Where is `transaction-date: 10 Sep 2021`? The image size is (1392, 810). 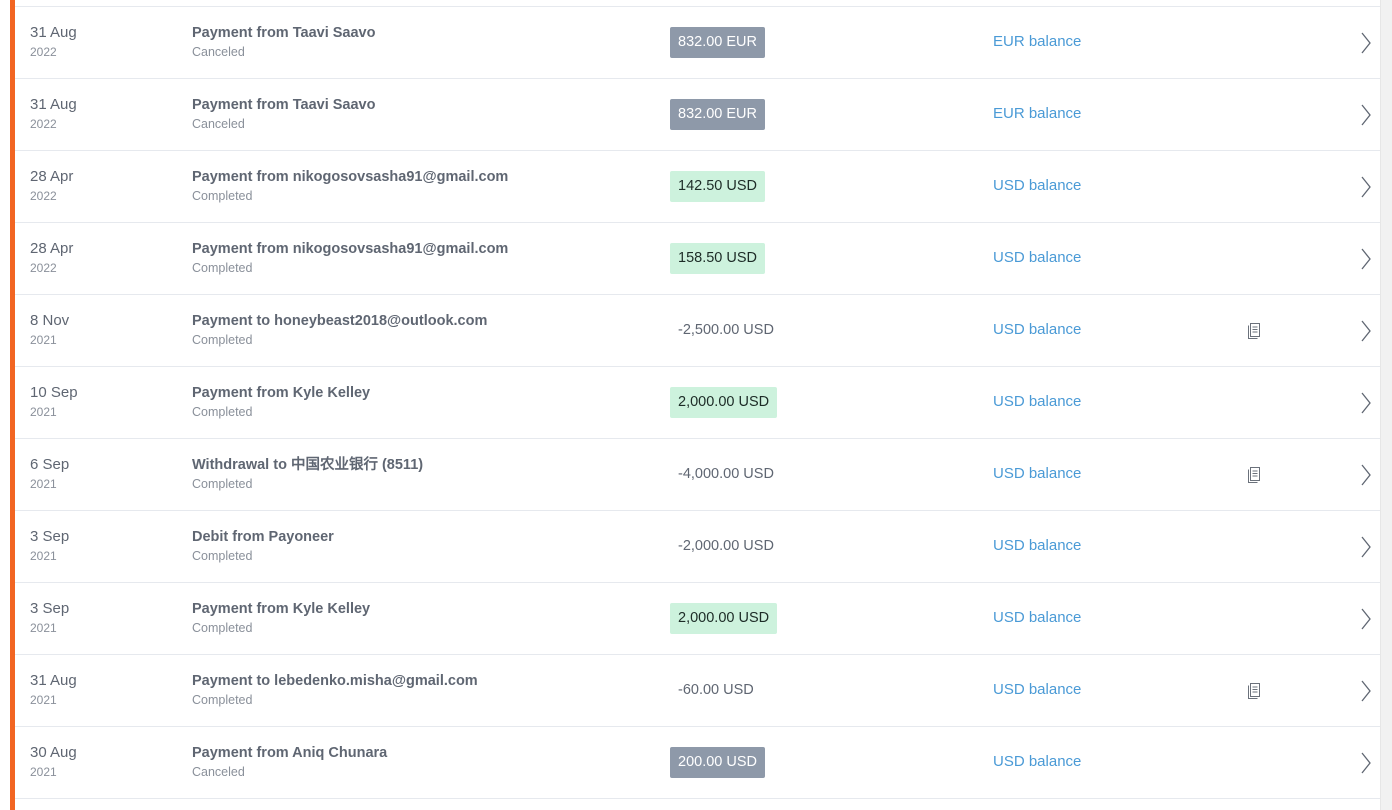
transaction-date: 10 Sep 2021 is located at coordinates (54, 402).